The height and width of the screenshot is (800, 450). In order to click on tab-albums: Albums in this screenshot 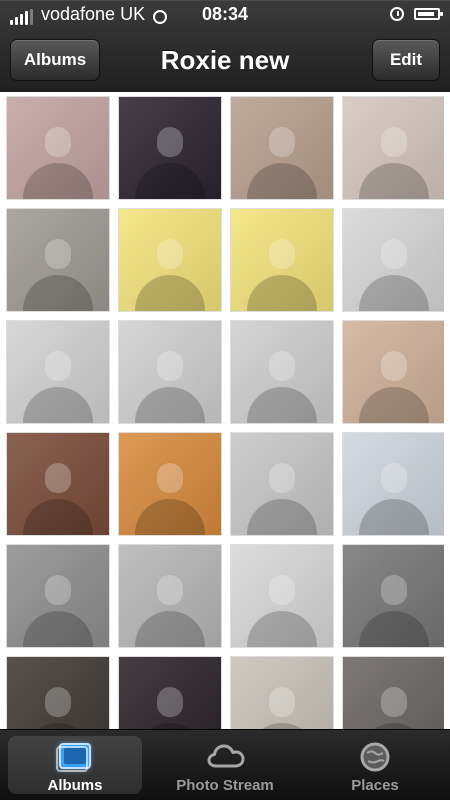, I will do `click(75, 765)`.